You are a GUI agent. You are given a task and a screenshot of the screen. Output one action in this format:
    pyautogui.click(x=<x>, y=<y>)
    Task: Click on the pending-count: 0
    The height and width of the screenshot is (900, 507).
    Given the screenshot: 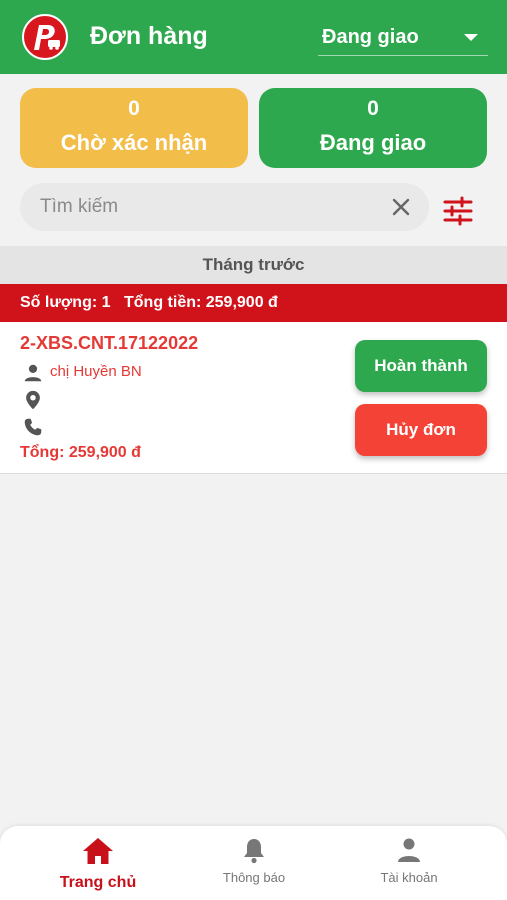 What is the action you would take?
    pyautogui.click(x=134, y=108)
    